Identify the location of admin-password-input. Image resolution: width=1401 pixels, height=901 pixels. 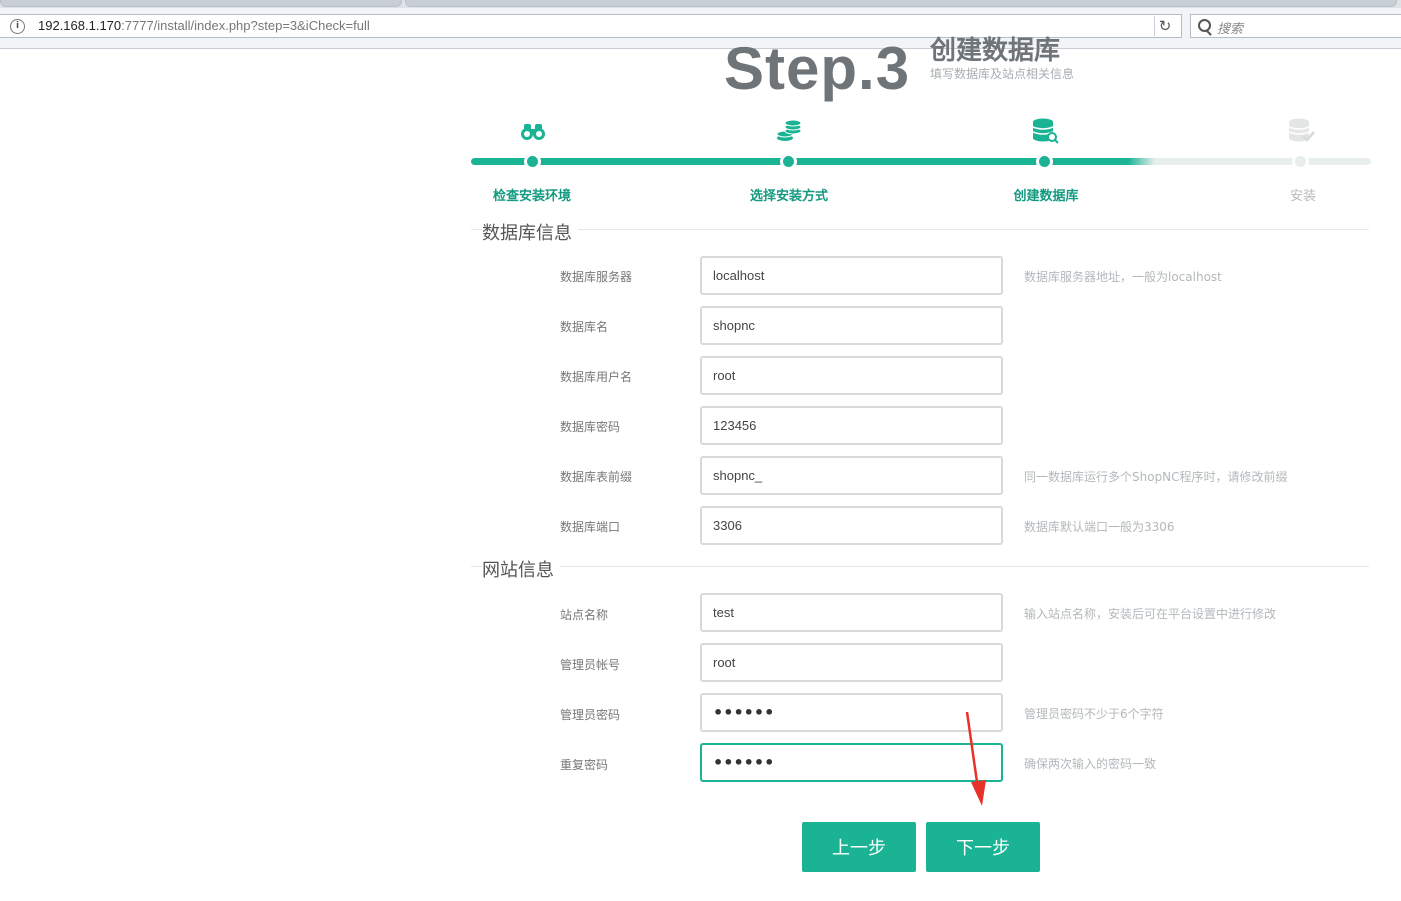
(851, 712).